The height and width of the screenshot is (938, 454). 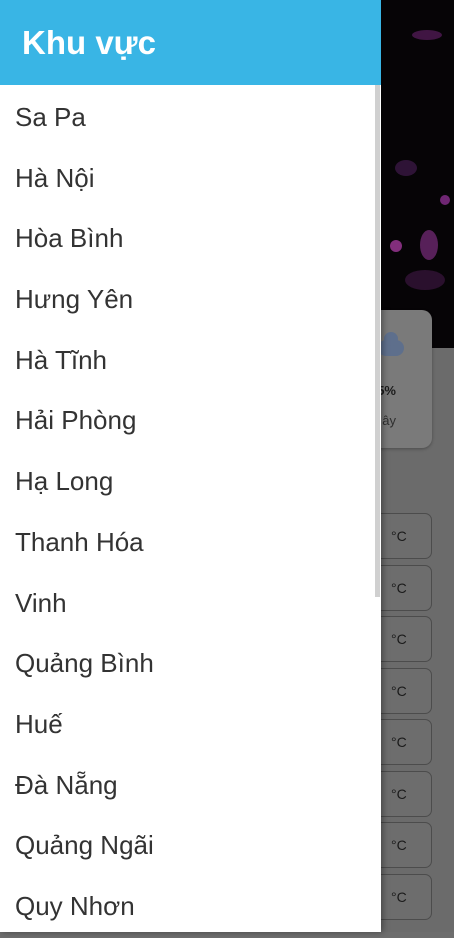 I want to click on region-item: Sa Pa, so click(x=190, y=115).